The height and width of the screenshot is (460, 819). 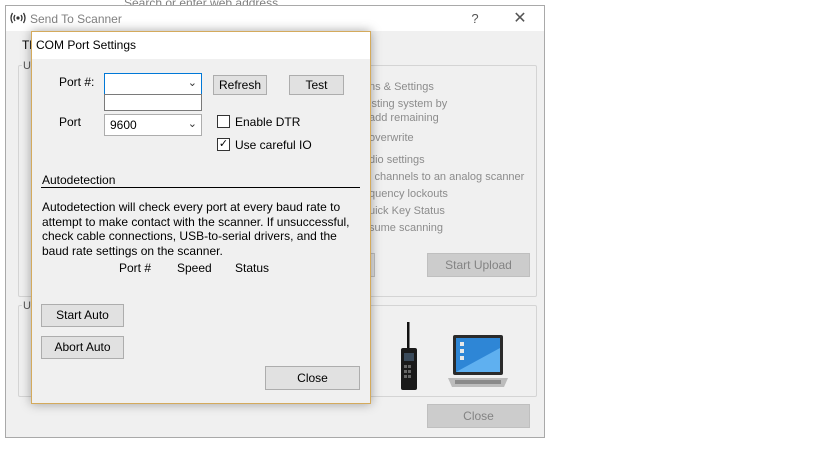 I want to click on help-button: ?, so click(x=475, y=19).